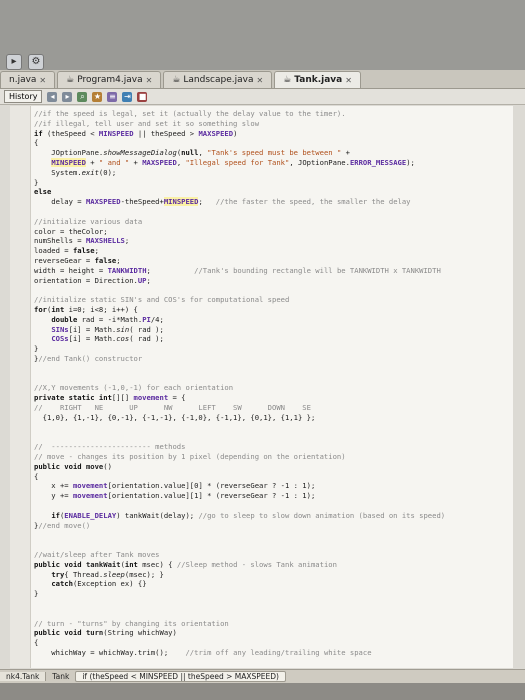 The image size is (525, 700). I want to click on line-gutter, so click(20, 387).